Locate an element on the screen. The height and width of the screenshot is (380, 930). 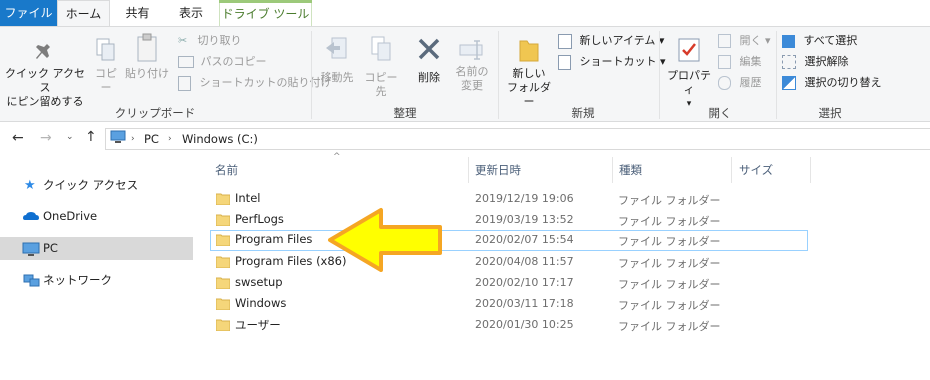
file-row: ユーザー 2020/01/30 10:25 ファイル フォルダー is located at coordinates (509, 325).